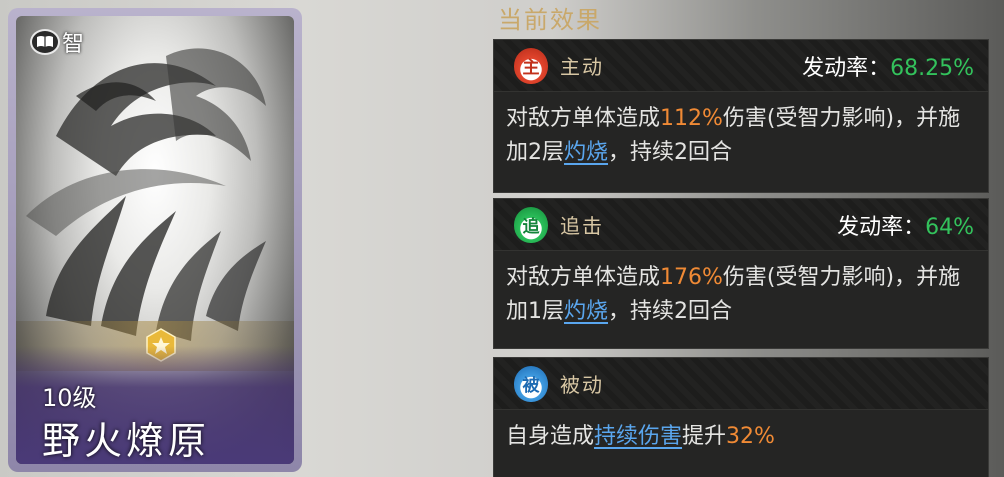  I want to click on damage-percent: 112%, so click(691, 118).